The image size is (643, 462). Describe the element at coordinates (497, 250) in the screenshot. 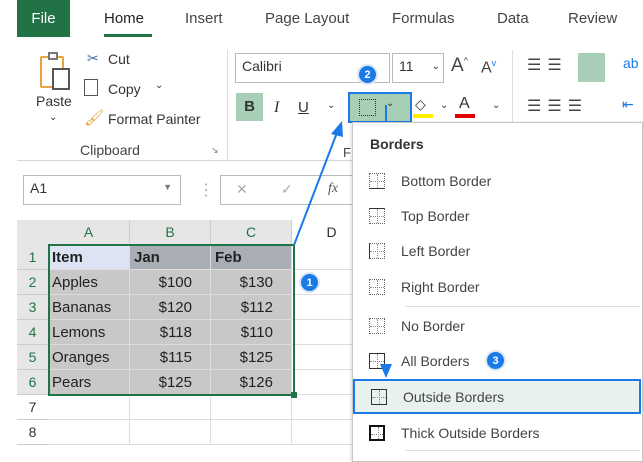

I see `menu-item-left-border: Left Border` at that location.